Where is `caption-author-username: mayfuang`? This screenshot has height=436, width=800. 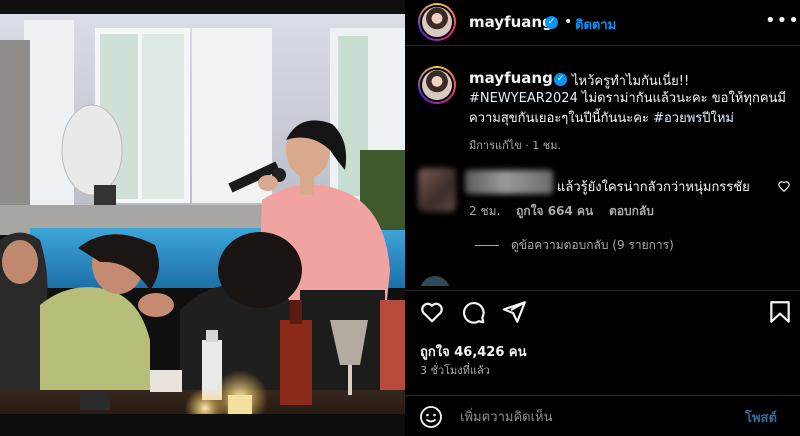
caption-author-username: mayfuang is located at coordinates (511, 78).